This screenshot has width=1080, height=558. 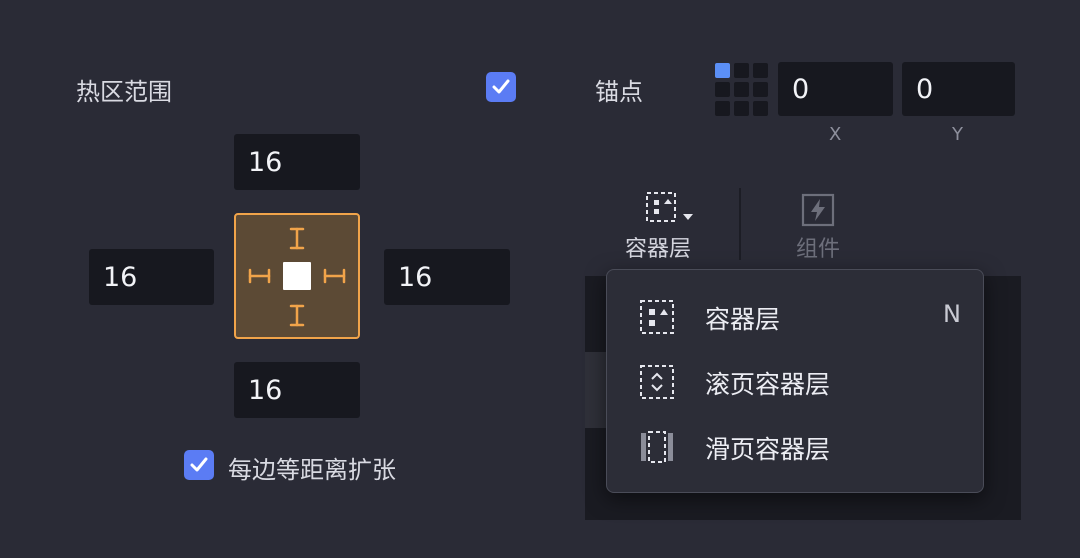 I want to click on hotzone-preview, so click(x=297, y=276).